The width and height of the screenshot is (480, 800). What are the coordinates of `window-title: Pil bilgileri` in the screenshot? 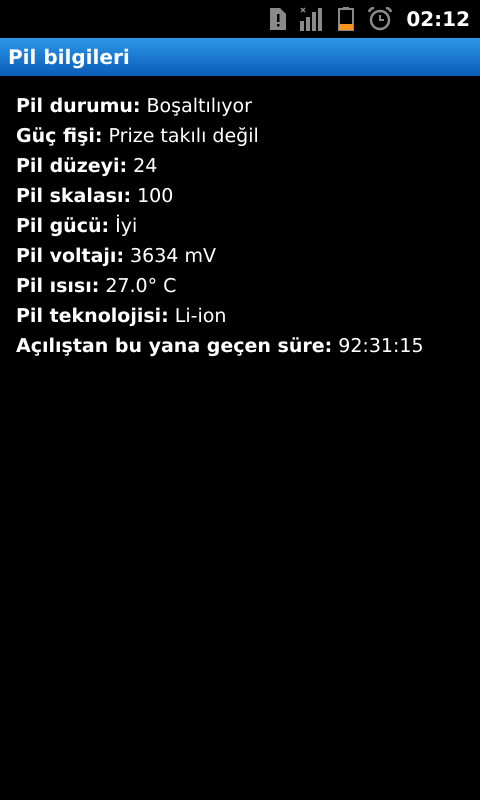 It's located at (69, 57).